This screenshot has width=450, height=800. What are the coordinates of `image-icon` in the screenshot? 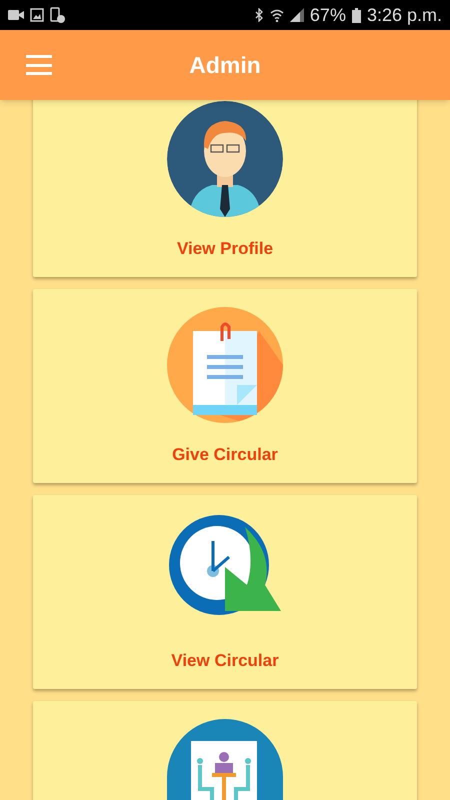 It's located at (37, 15).